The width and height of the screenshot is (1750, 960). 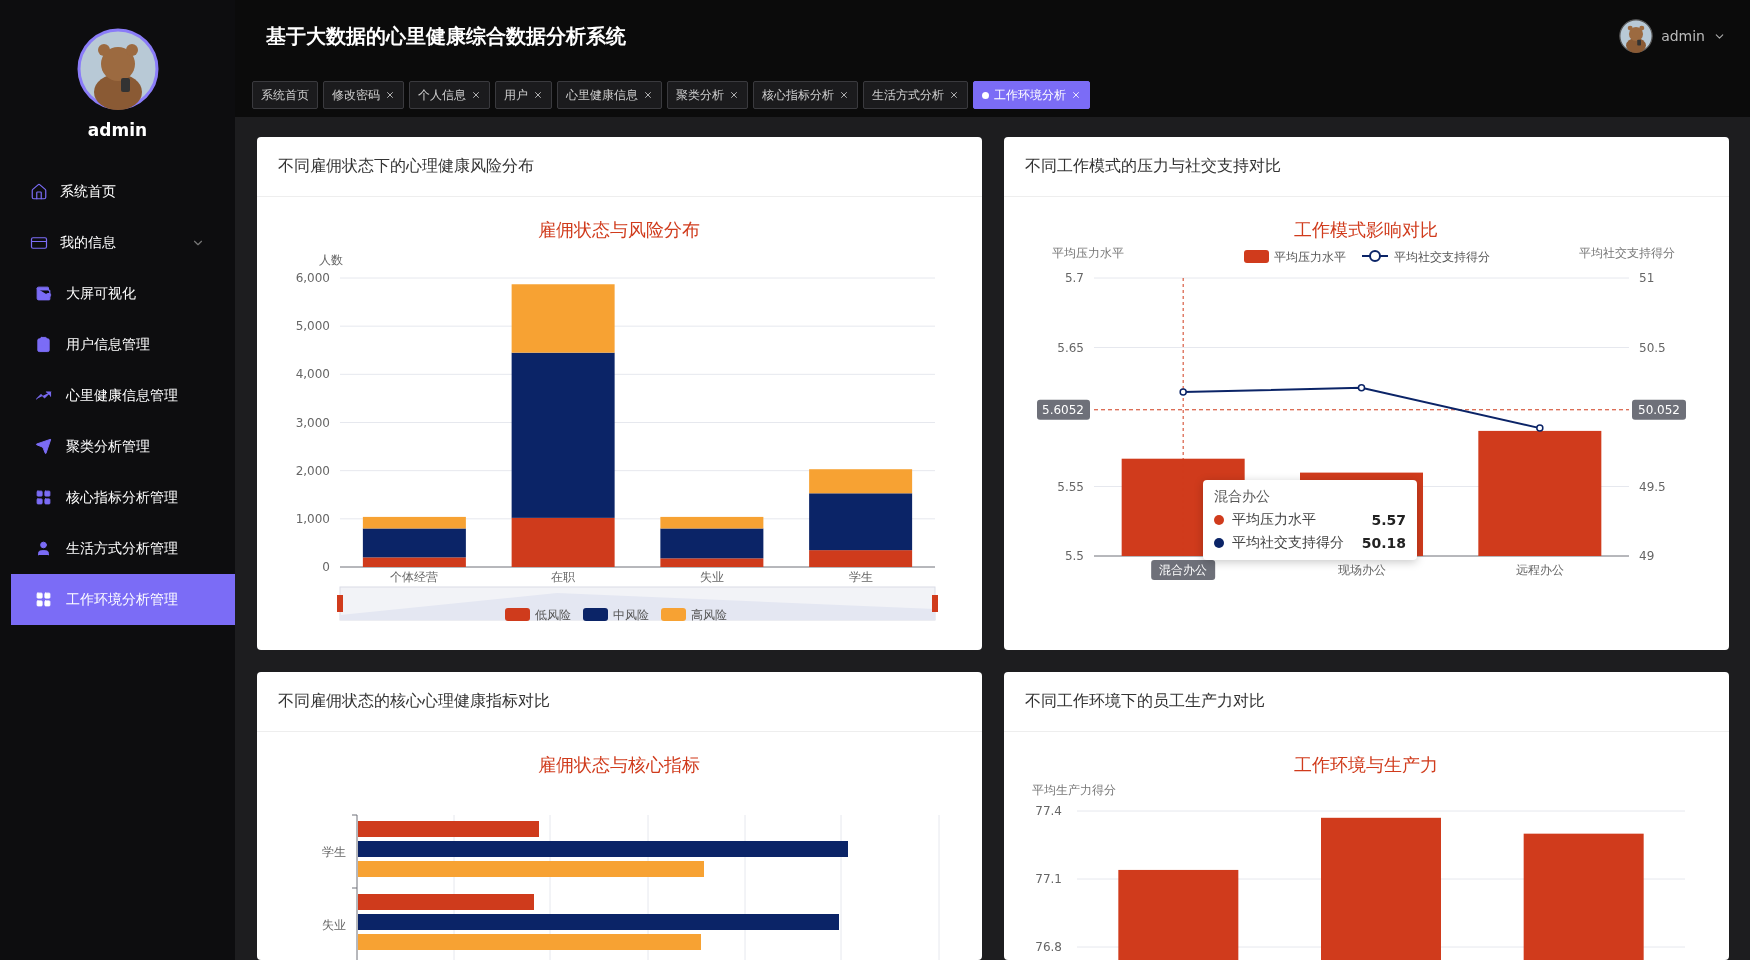 I want to click on avatar, so click(x=1636, y=36).